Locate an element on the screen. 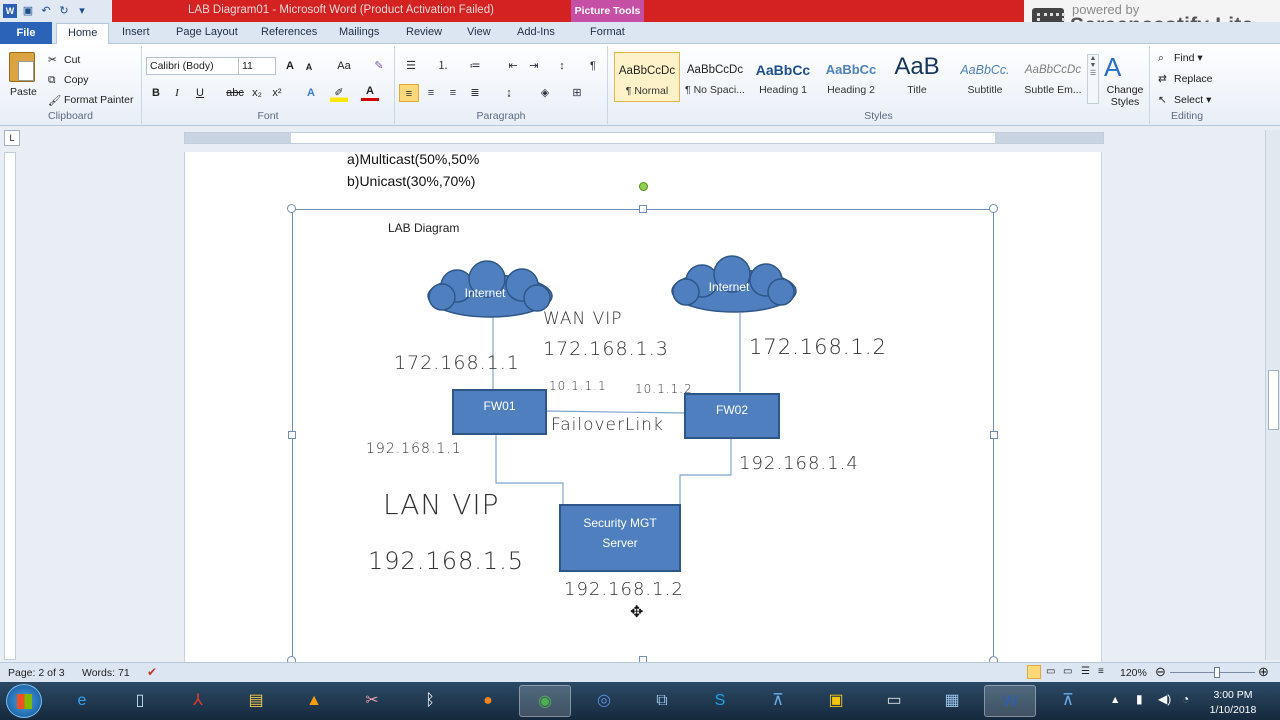 The width and height of the screenshot is (1280, 720). tab-home: Home is located at coordinates (83, 34).